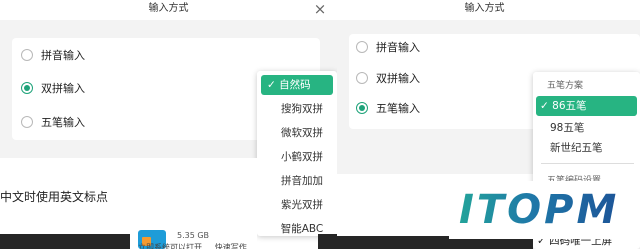  I want to click on taskbar-right, so click(327, 241).